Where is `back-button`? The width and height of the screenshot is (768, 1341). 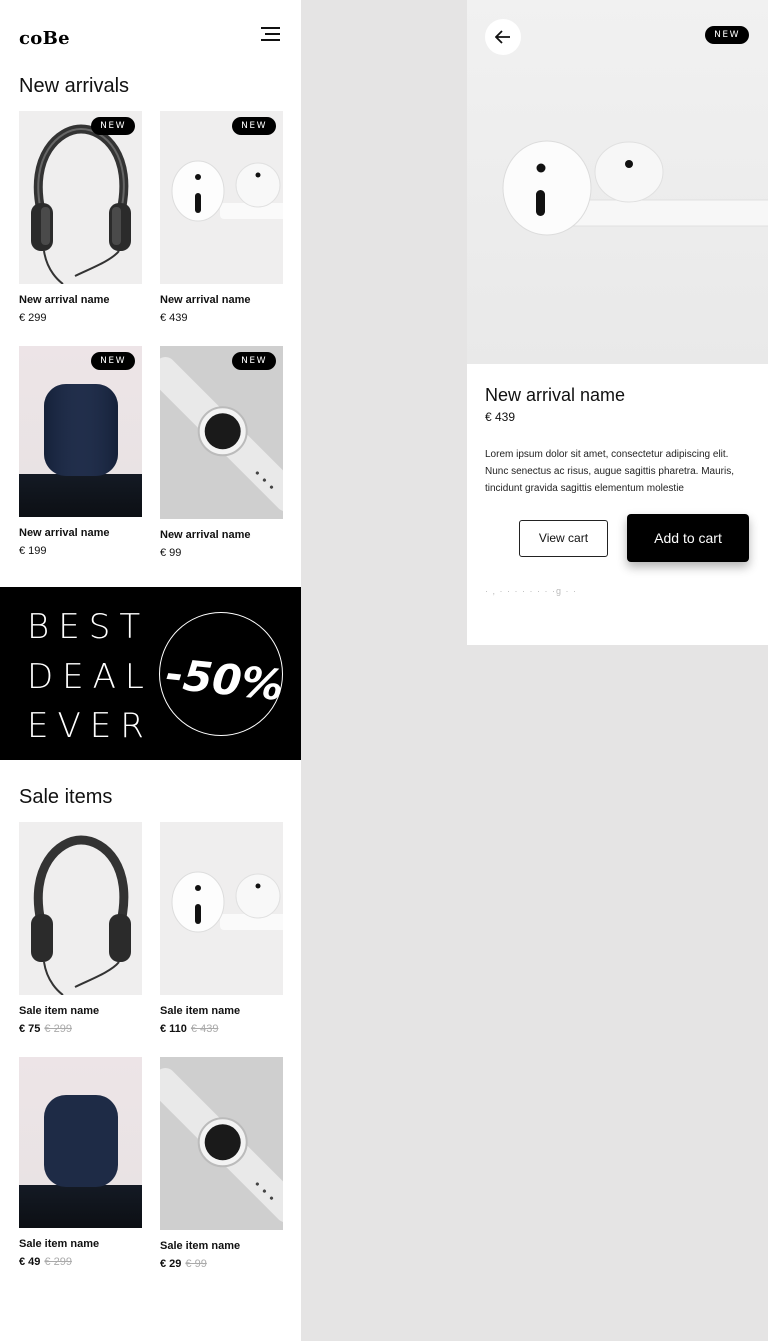 back-button is located at coordinates (503, 37).